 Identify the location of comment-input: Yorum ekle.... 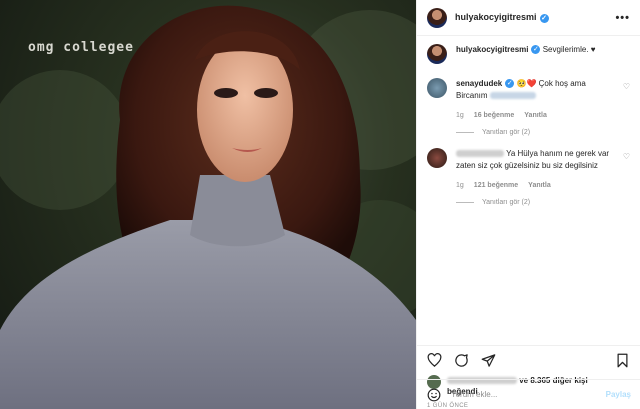
(474, 394).